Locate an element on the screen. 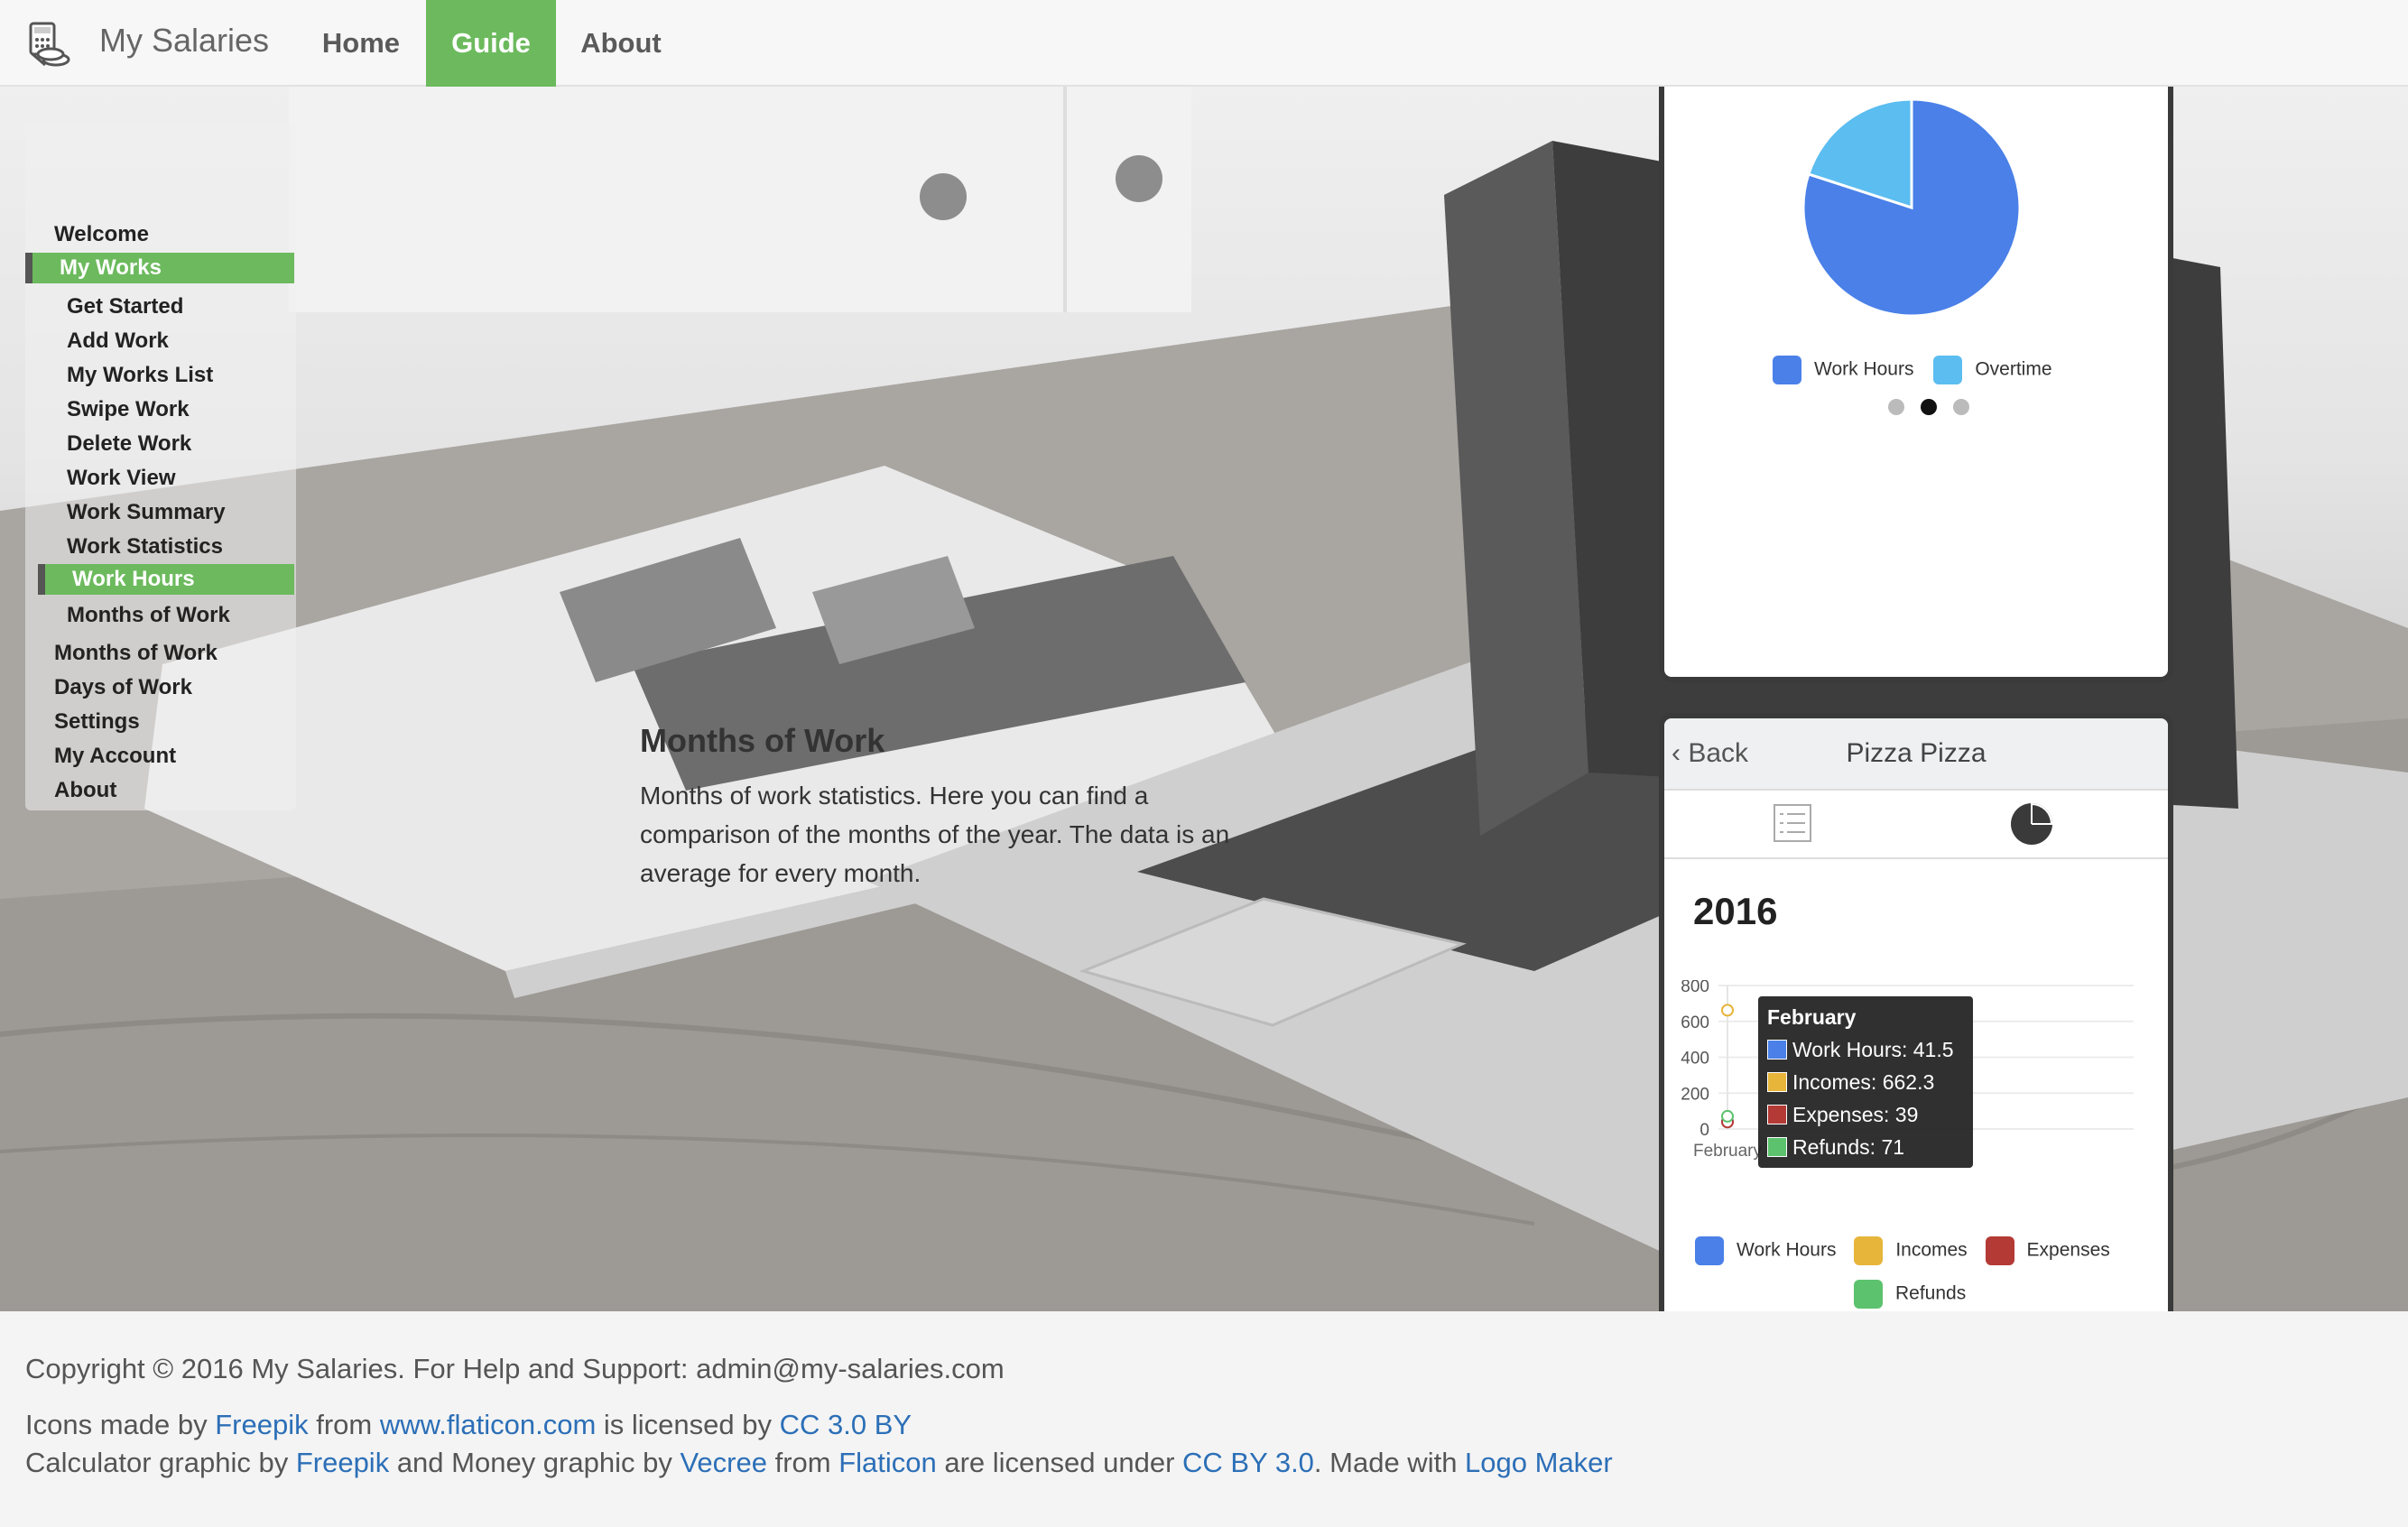  sidebar-item-work-view: Work View is located at coordinates (121, 478).